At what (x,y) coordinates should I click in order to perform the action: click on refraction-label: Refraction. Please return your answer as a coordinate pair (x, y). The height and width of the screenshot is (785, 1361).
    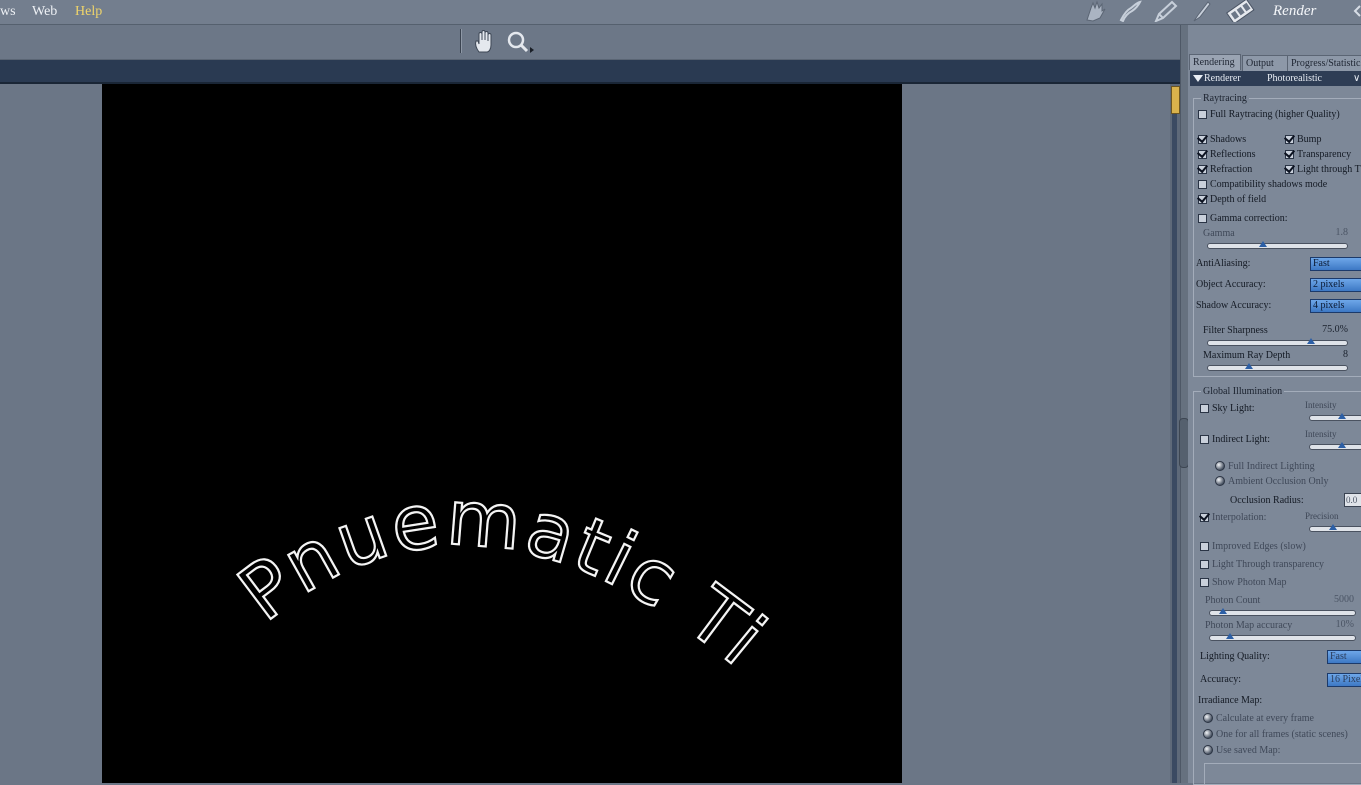
    Looking at the image, I should click on (1231, 169).